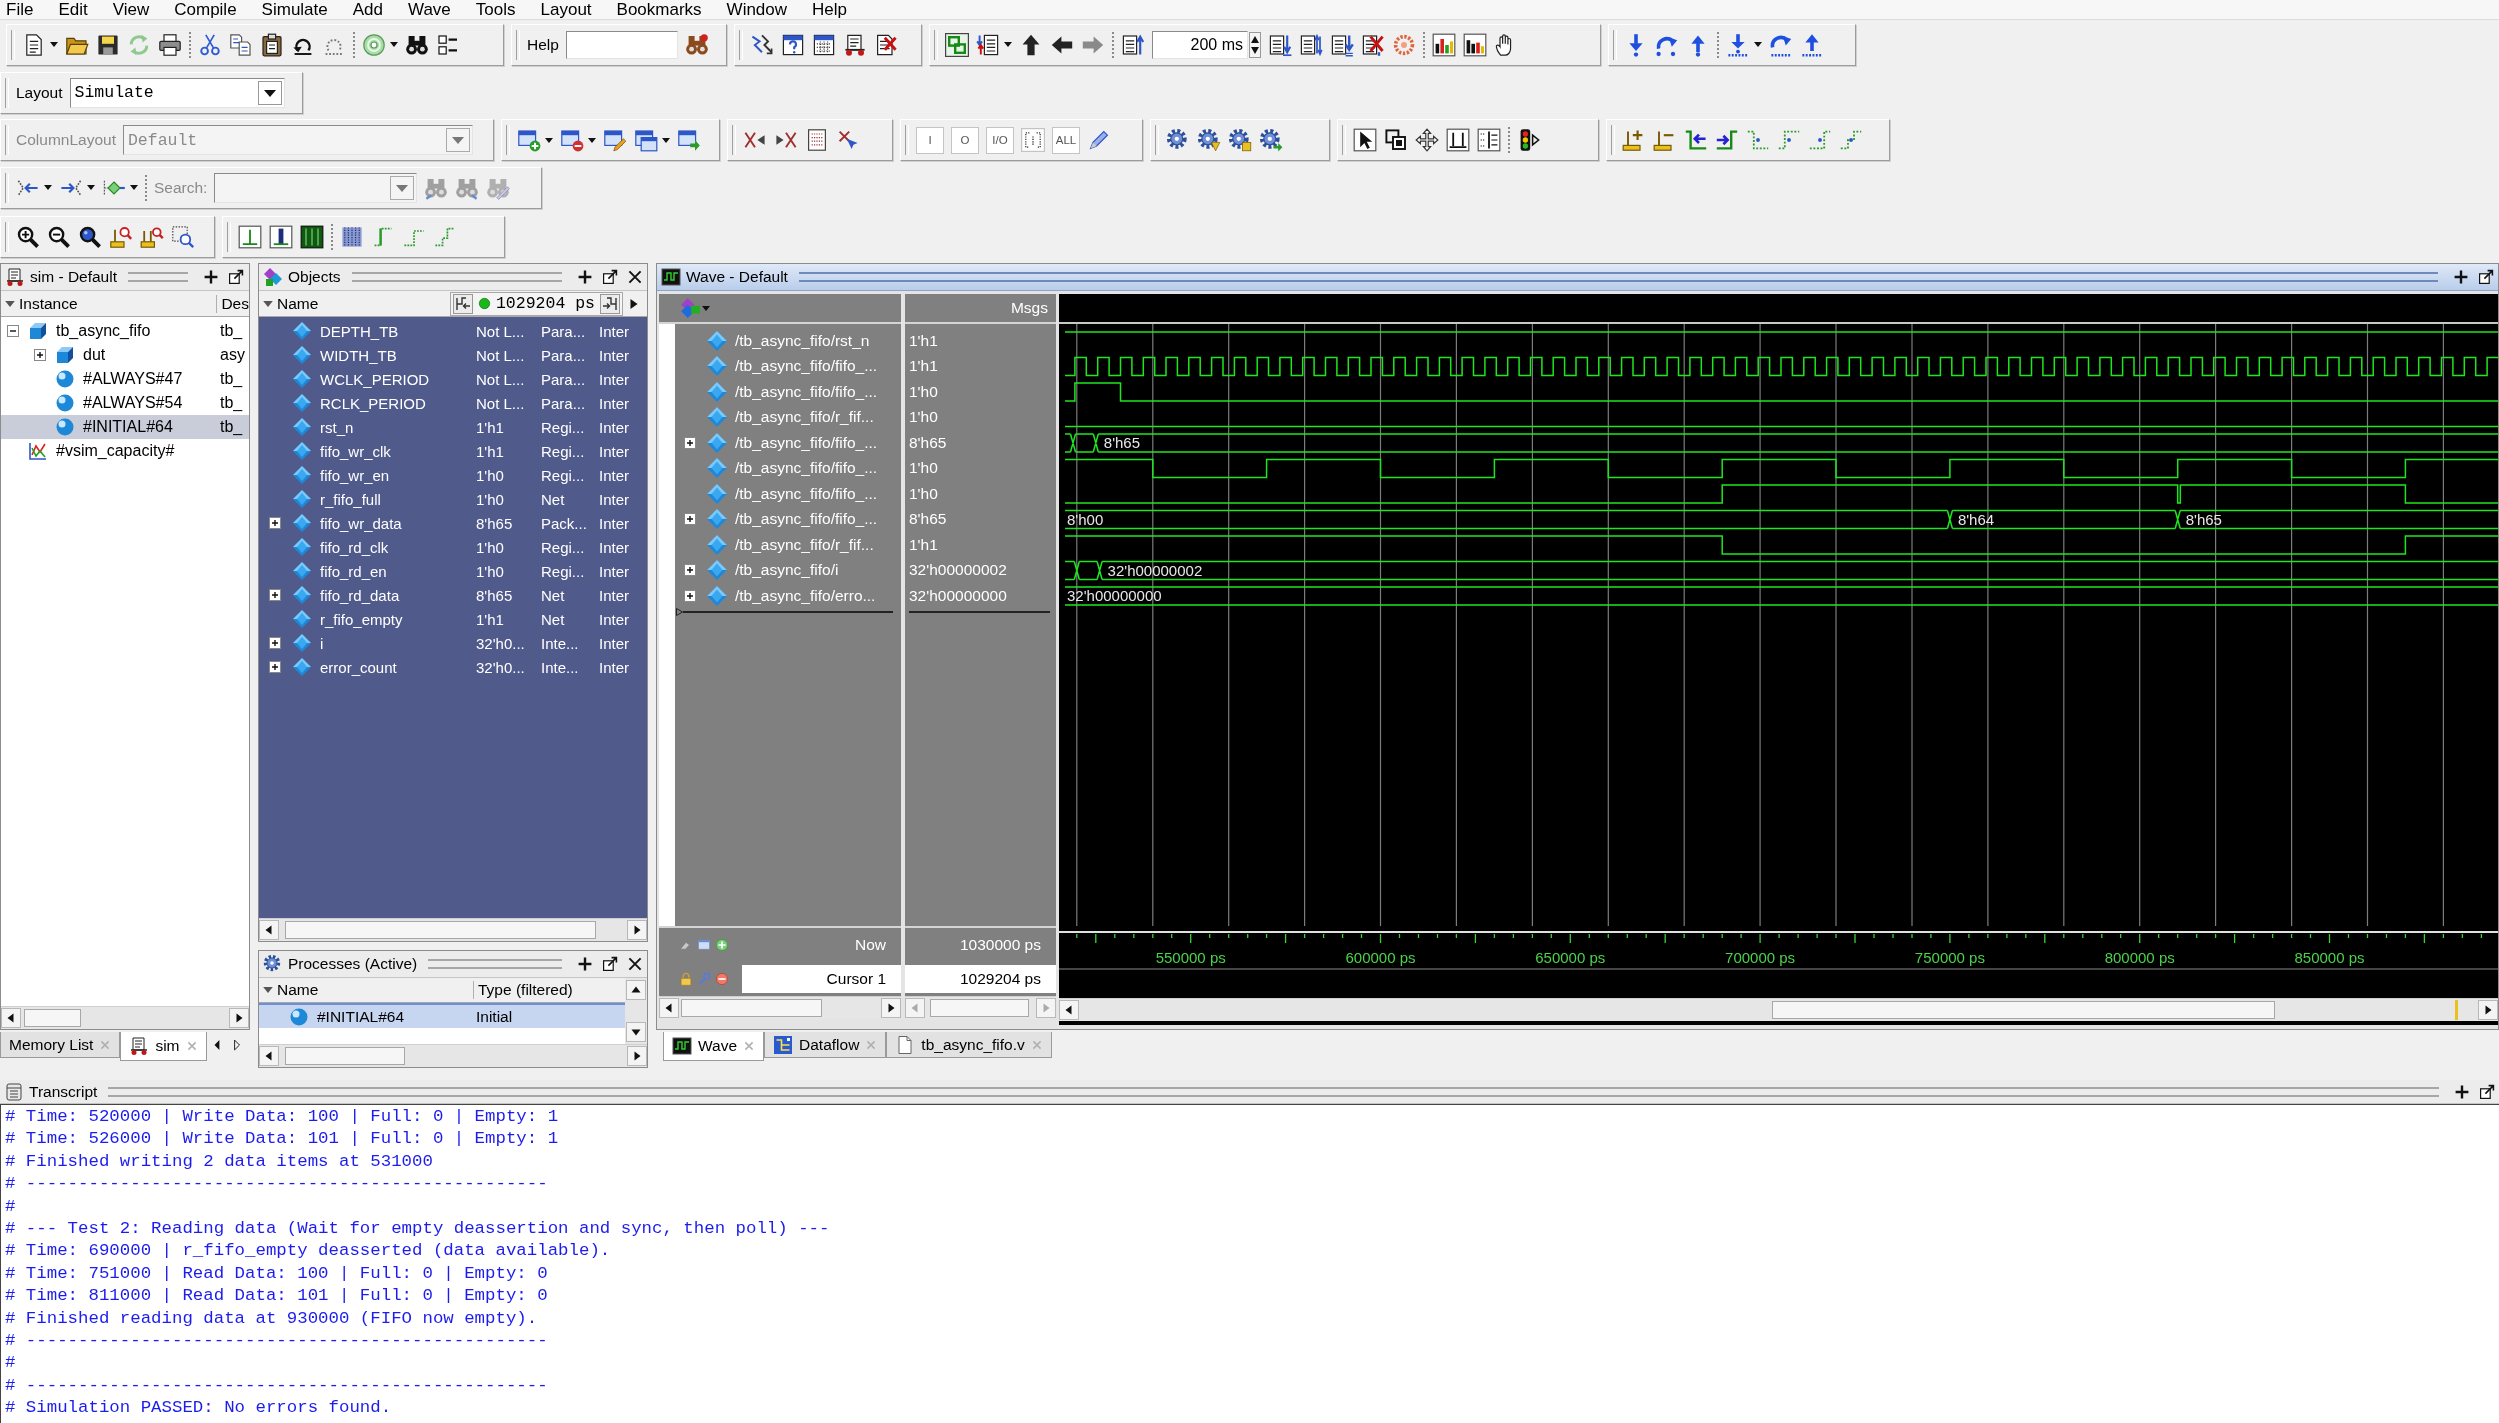 This screenshot has height=1423, width=2499. I want to click on signal-name: error_count, so click(398, 667).